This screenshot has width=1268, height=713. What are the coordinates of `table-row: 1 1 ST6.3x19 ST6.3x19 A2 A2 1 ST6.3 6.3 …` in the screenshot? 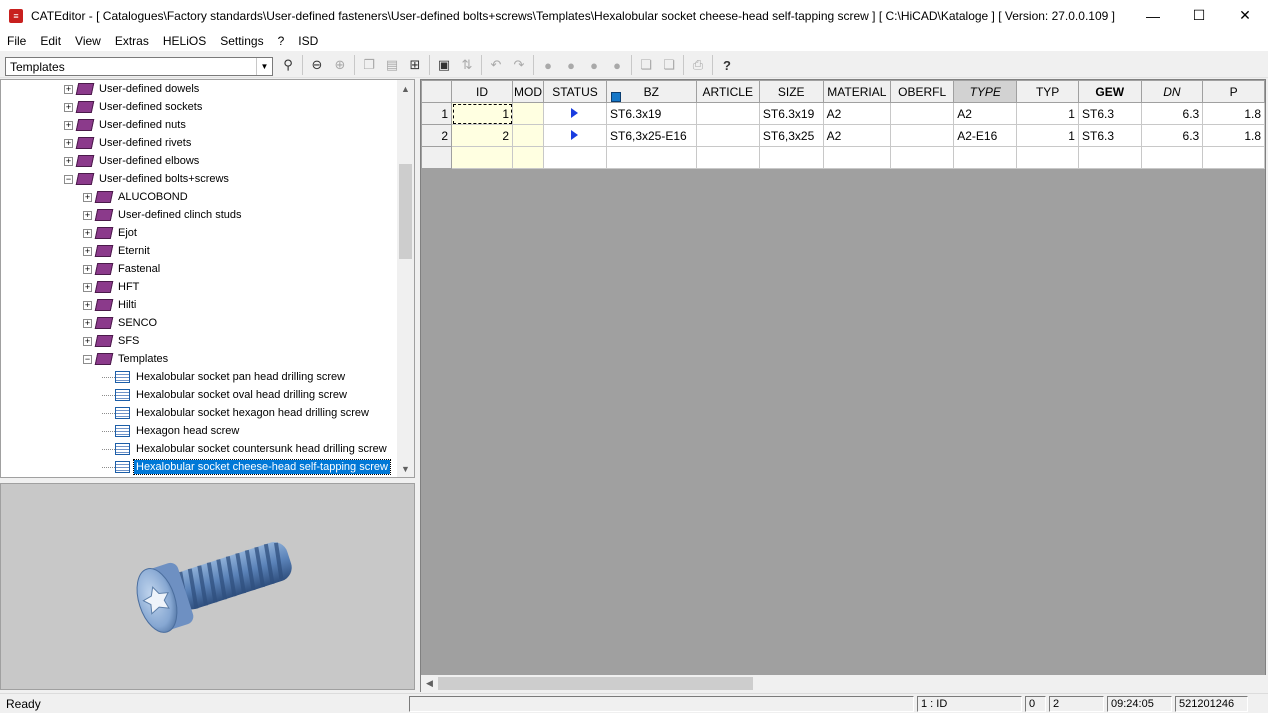 It's located at (843, 113).